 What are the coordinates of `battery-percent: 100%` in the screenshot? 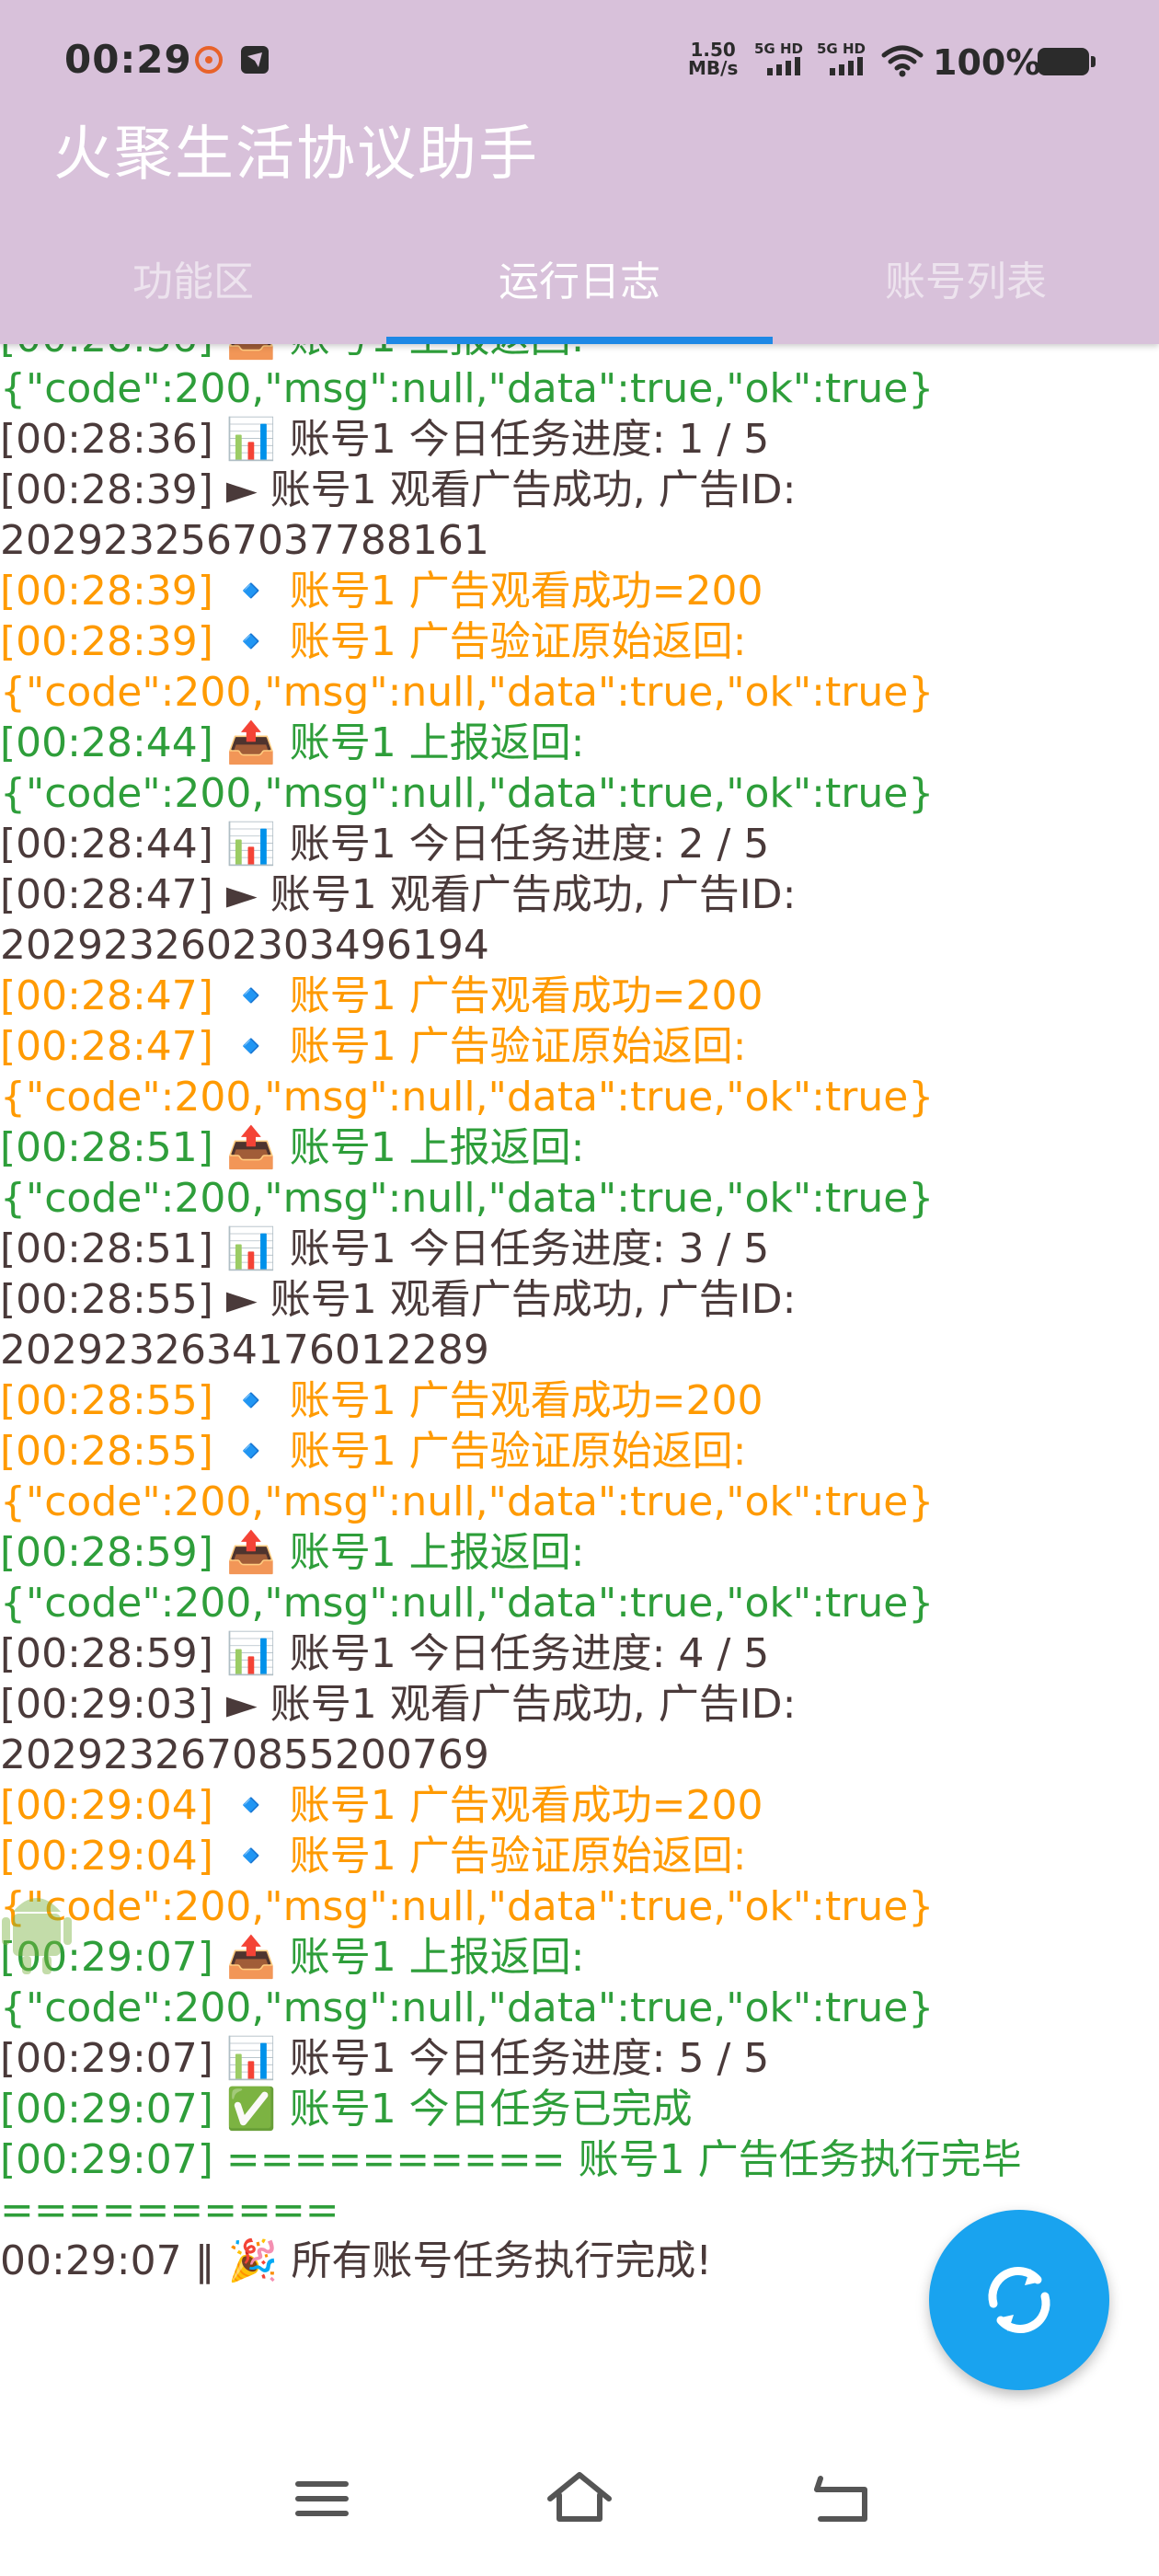 It's located at (987, 62).